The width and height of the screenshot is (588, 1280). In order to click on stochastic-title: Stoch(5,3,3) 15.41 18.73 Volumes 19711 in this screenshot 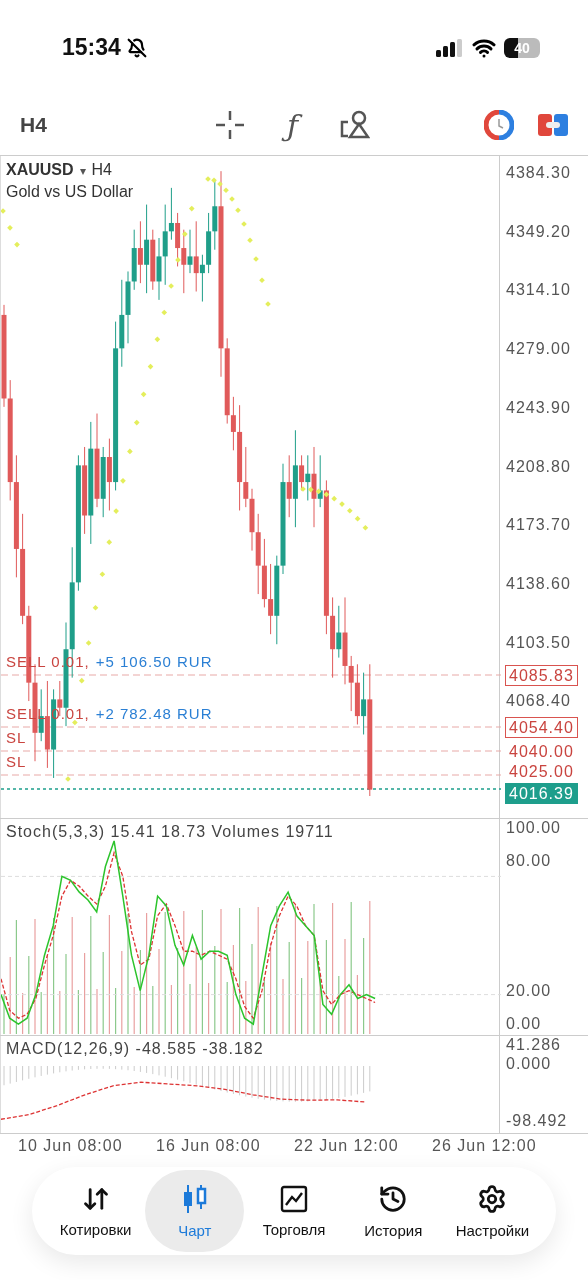, I will do `click(170, 832)`.